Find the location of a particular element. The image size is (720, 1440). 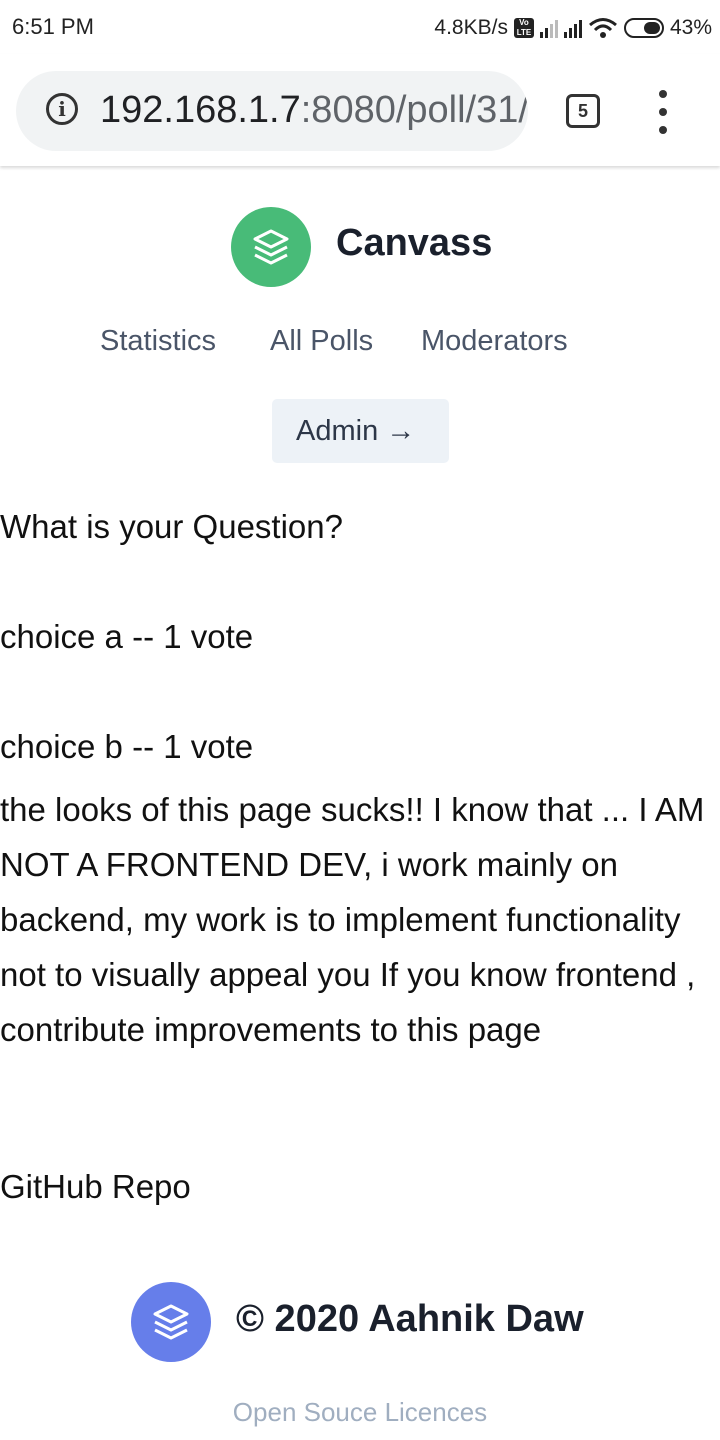

status-bar: 6:51 PM 4.8KB/s Vo LTE 43% is located at coordinates (360, 27).